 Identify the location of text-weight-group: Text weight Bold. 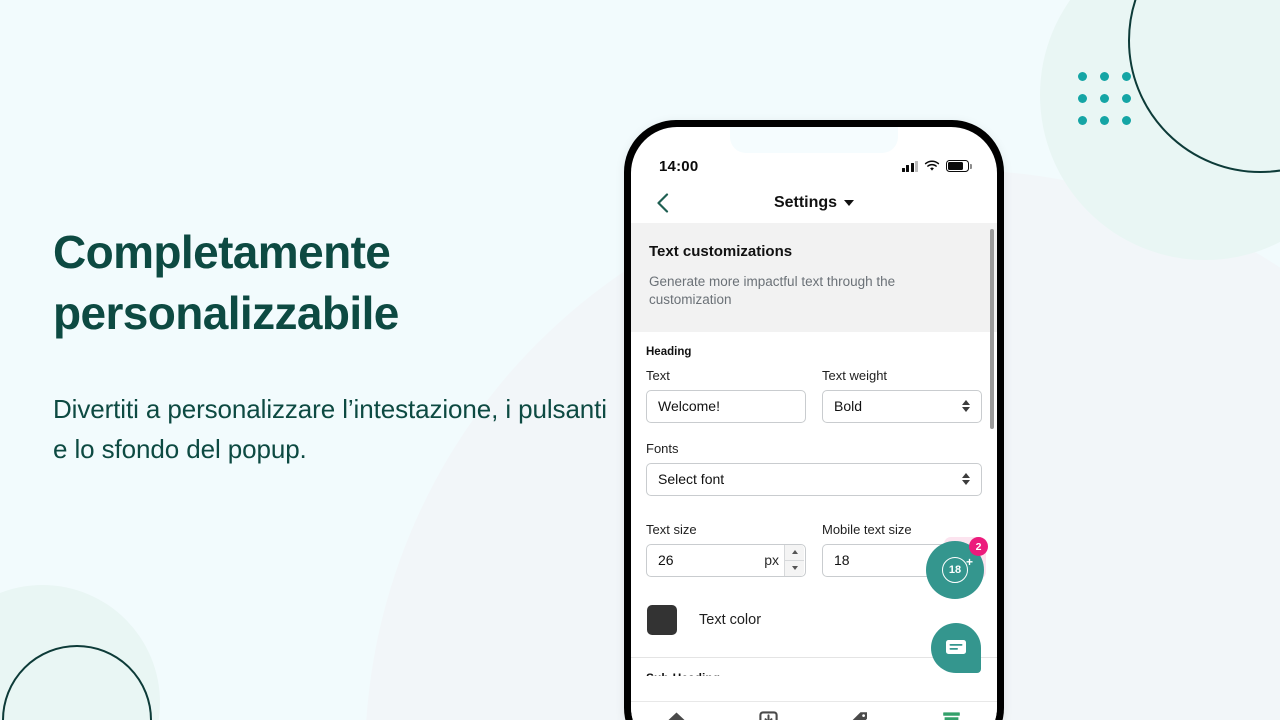
(902, 395).